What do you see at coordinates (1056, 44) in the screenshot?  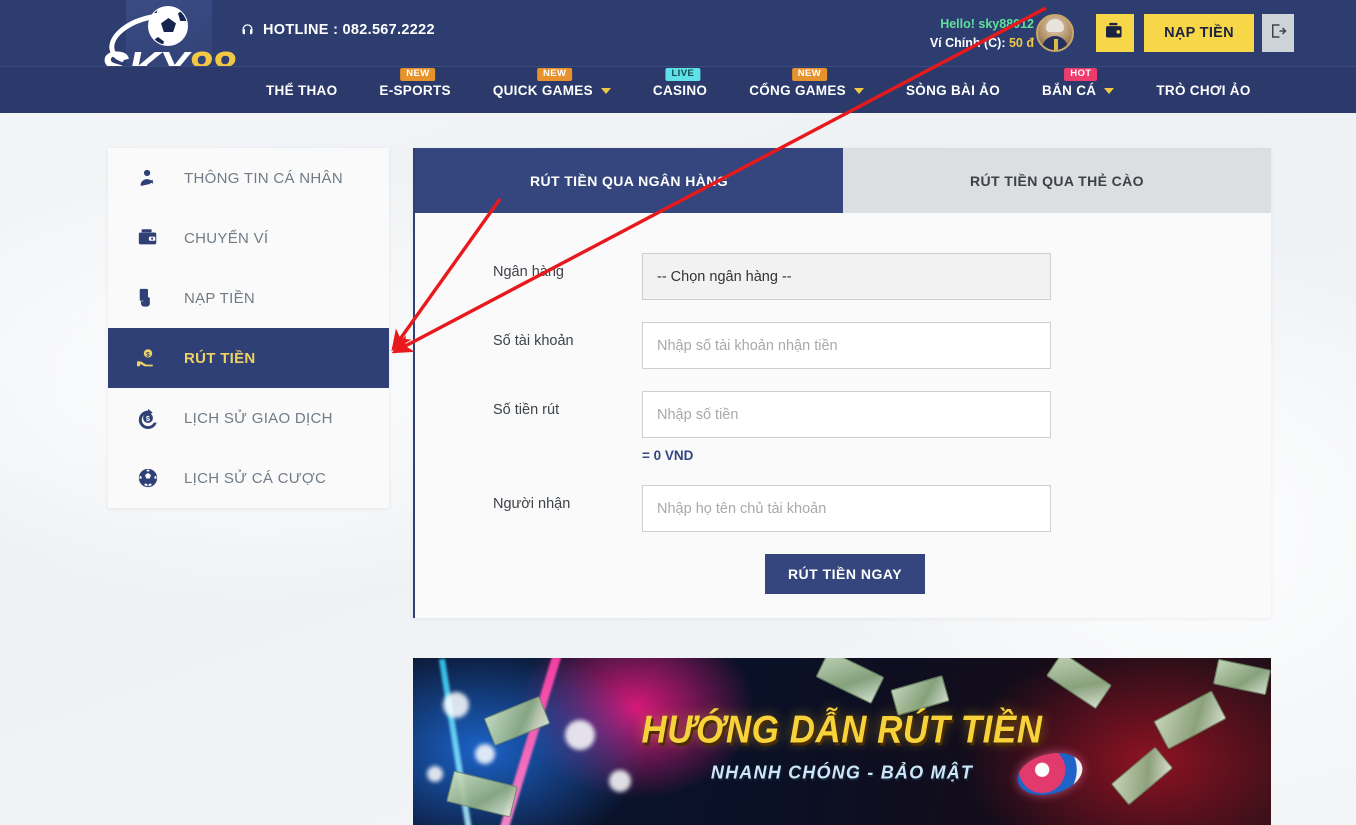 I see `avatar-tie-detail` at bounding box center [1056, 44].